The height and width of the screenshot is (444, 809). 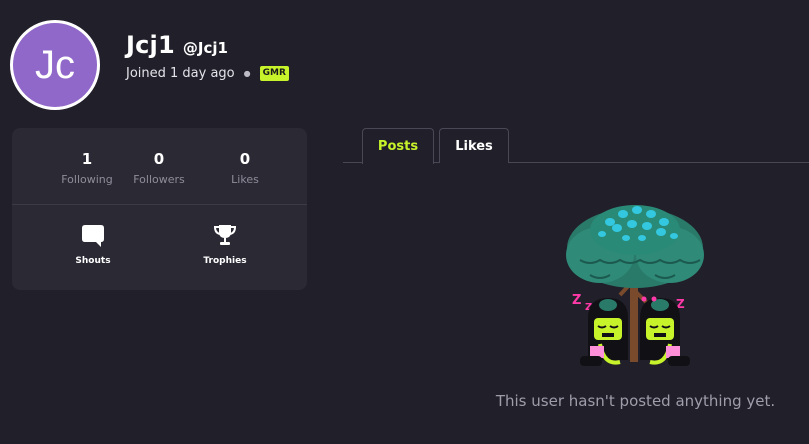 What do you see at coordinates (245, 179) in the screenshot?
I see `stat-label: Likes` at bounding box center [245, 179].